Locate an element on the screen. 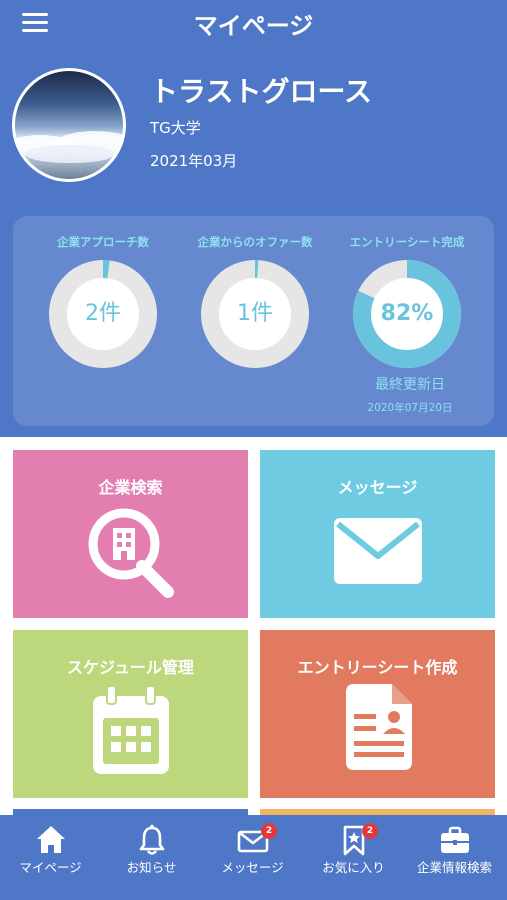  nav-label: お気に入り is located at coordinates (353, 867).